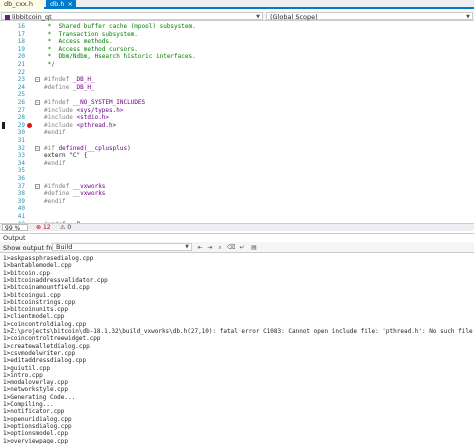 This screenshot has width=474, height=444. What do you see at coordinates (237, 187) in the screenshot?
I see `code-line: 37 #ifndef __vxworks −` at bounding box center [237, 187].